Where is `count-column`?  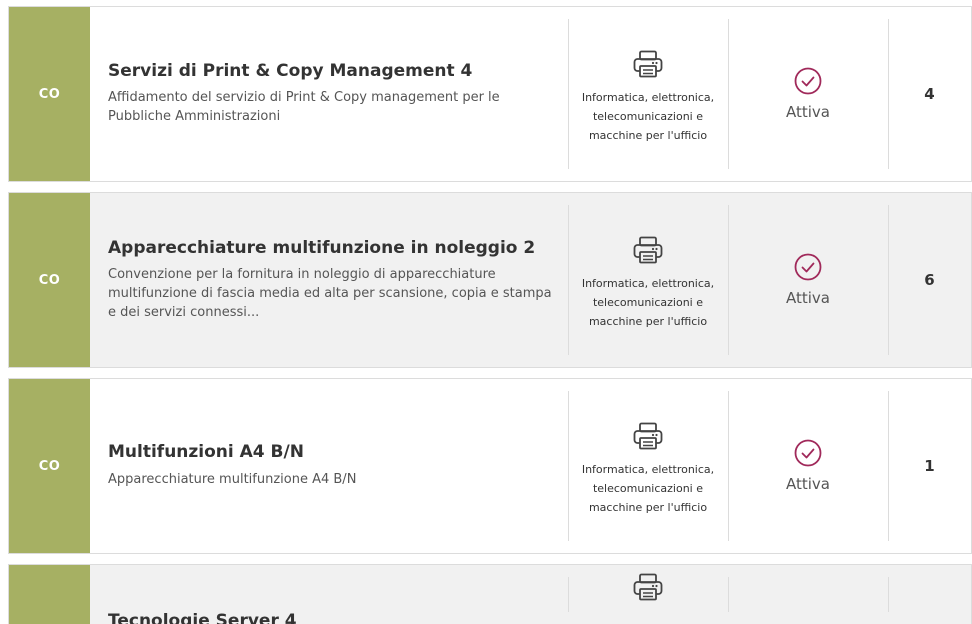 count-column is located at coordinates (929, 594).